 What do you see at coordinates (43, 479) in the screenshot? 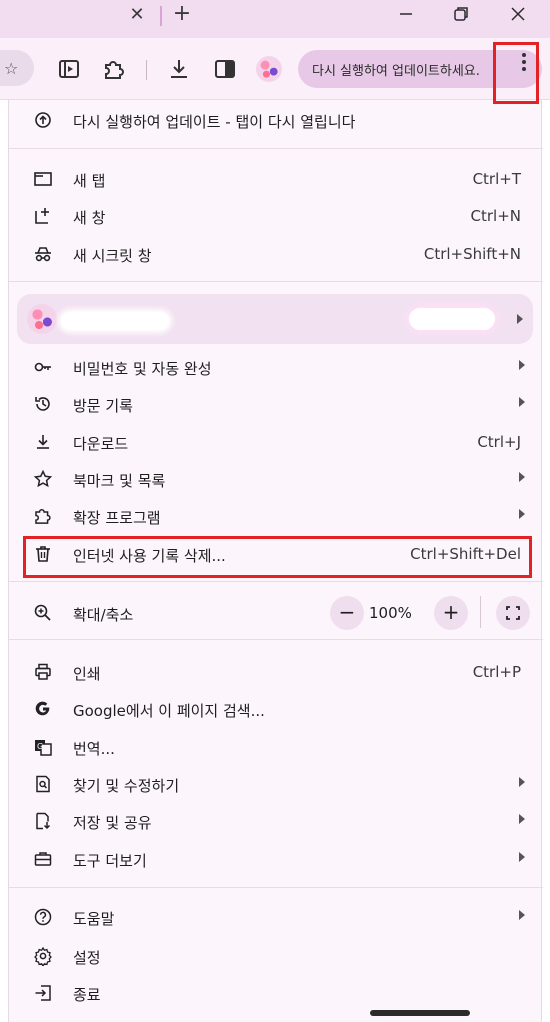
I see `star-icon` at bounding box center [43, 479].